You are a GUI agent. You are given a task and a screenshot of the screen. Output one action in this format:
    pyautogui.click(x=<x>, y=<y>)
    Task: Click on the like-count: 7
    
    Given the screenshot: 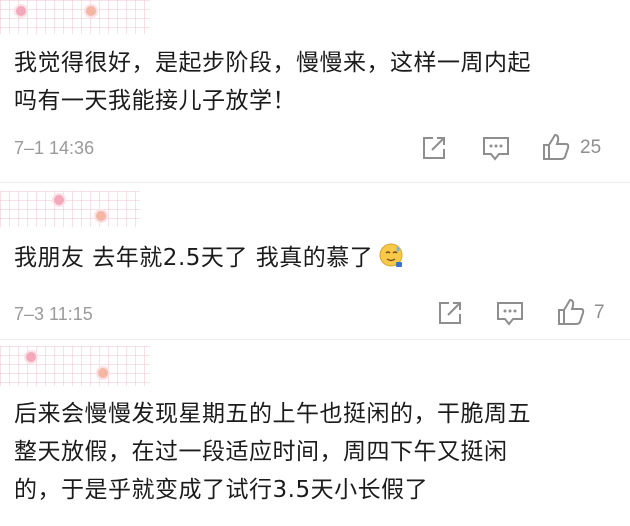 What is the action you would take?
    pyautogui.click(x=599, y=312)
    